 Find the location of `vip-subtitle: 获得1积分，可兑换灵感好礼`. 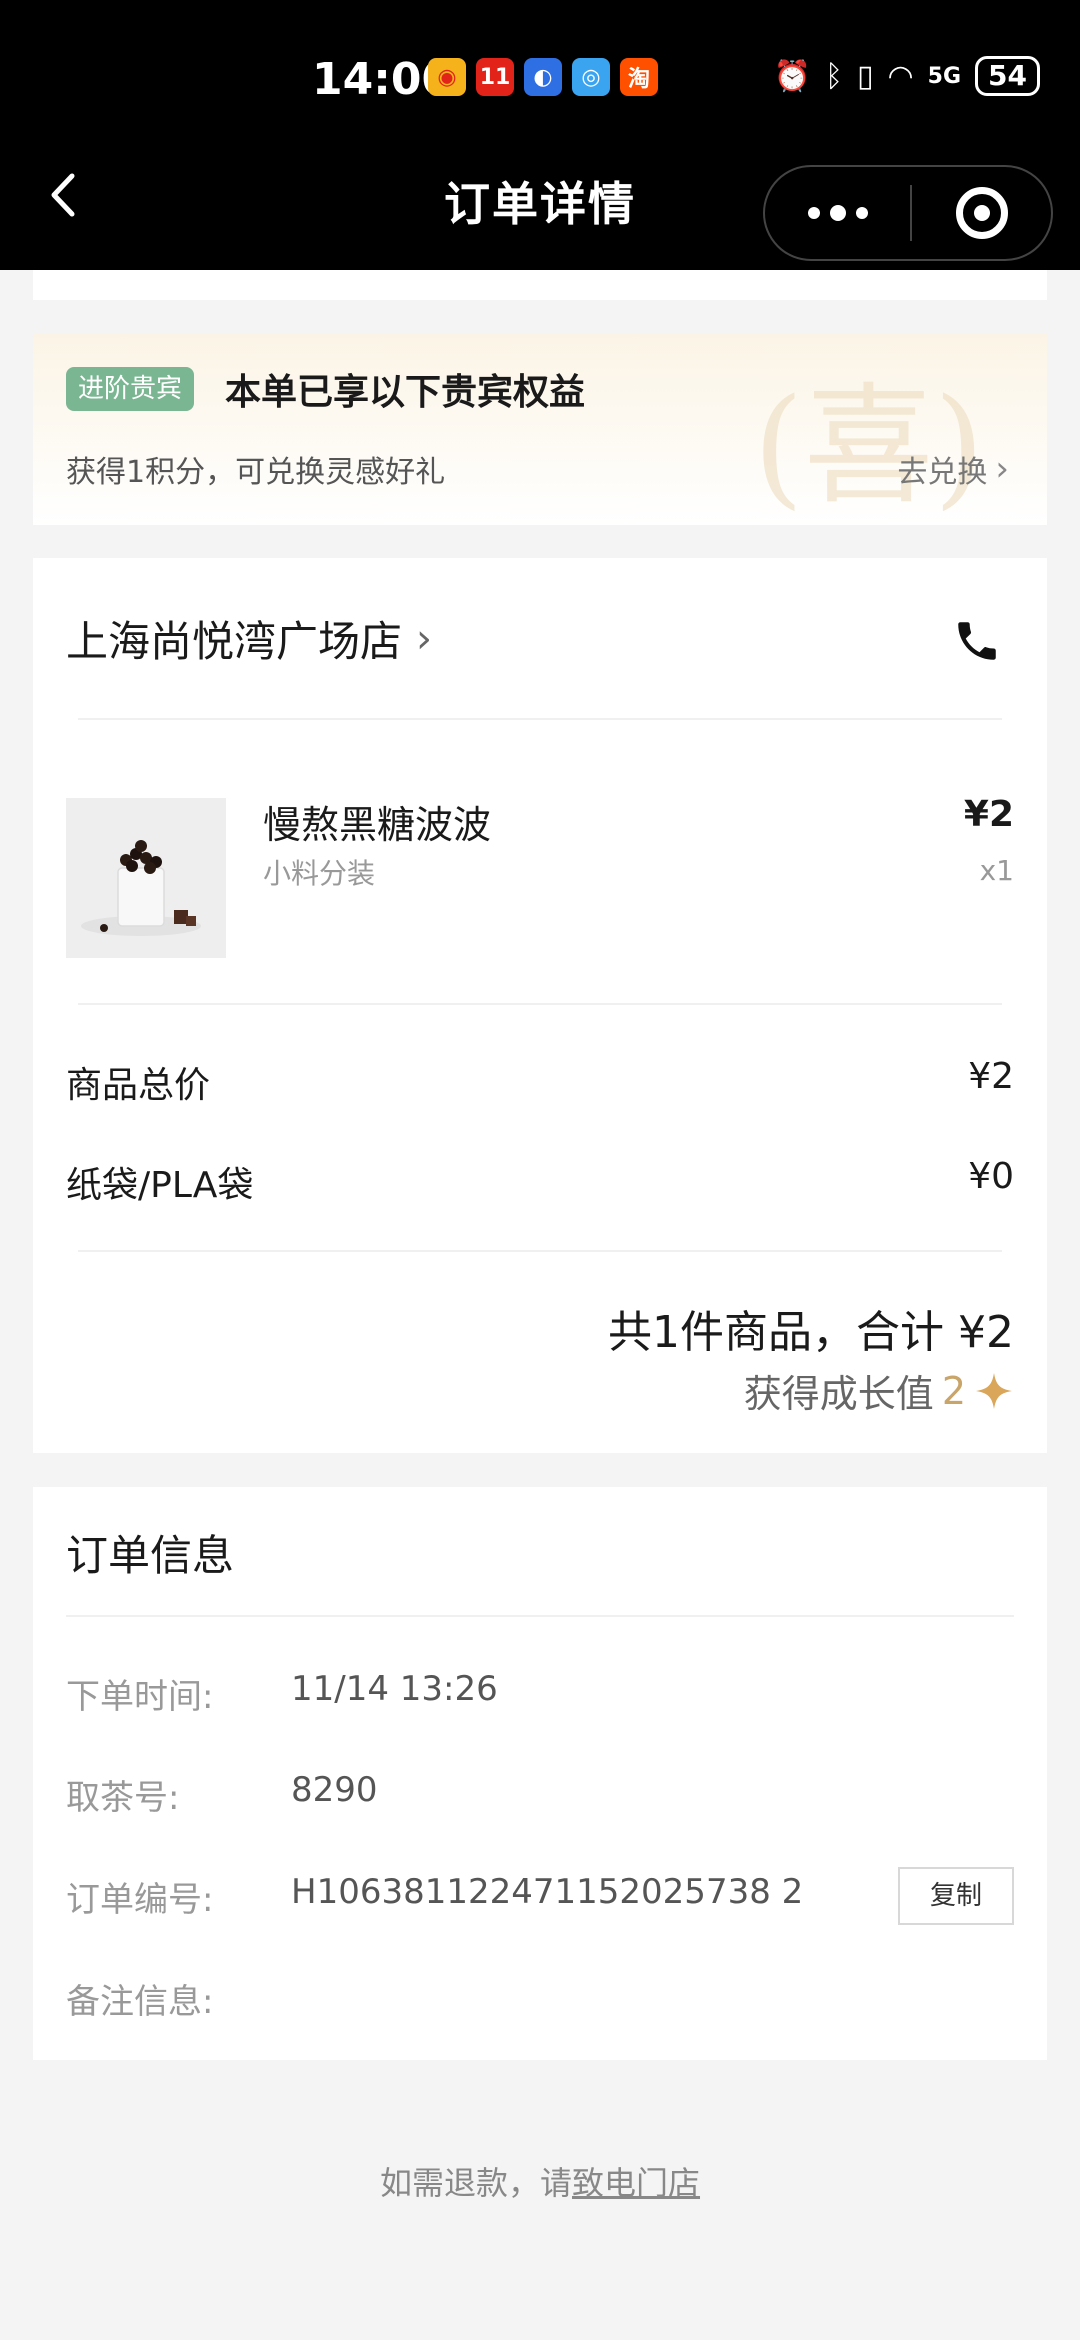

vip-subtitle: 获得1积分，可兑换灵感好礼 is located at coordinates (256, 472).